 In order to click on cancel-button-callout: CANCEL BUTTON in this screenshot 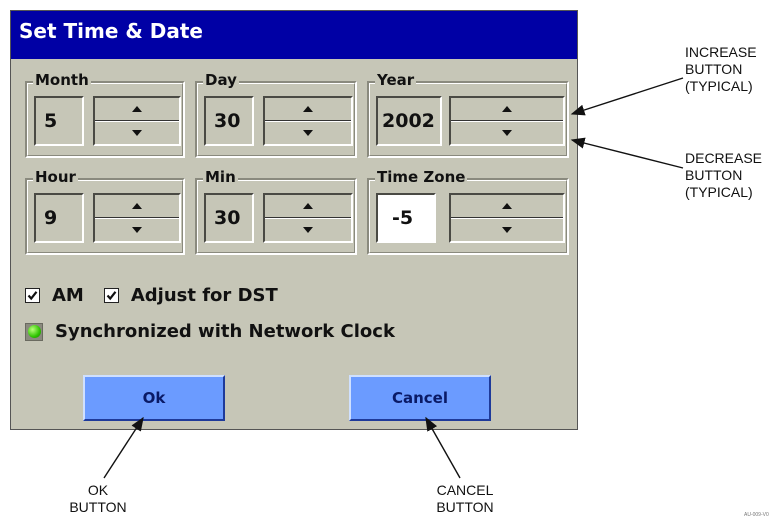, I will do `click(465, 498)`.